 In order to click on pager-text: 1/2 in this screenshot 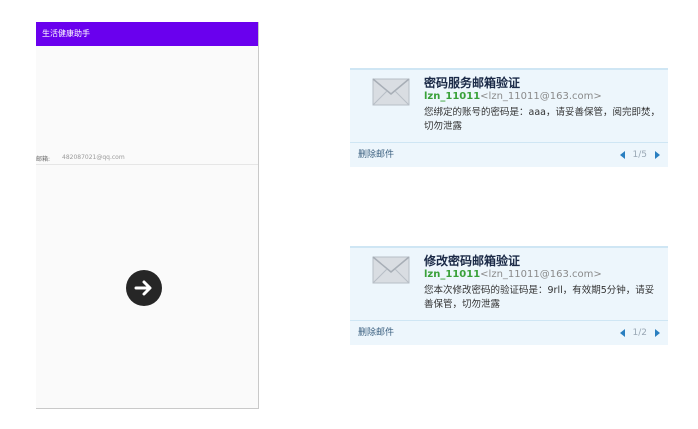, I will do `click(639, 333)`.